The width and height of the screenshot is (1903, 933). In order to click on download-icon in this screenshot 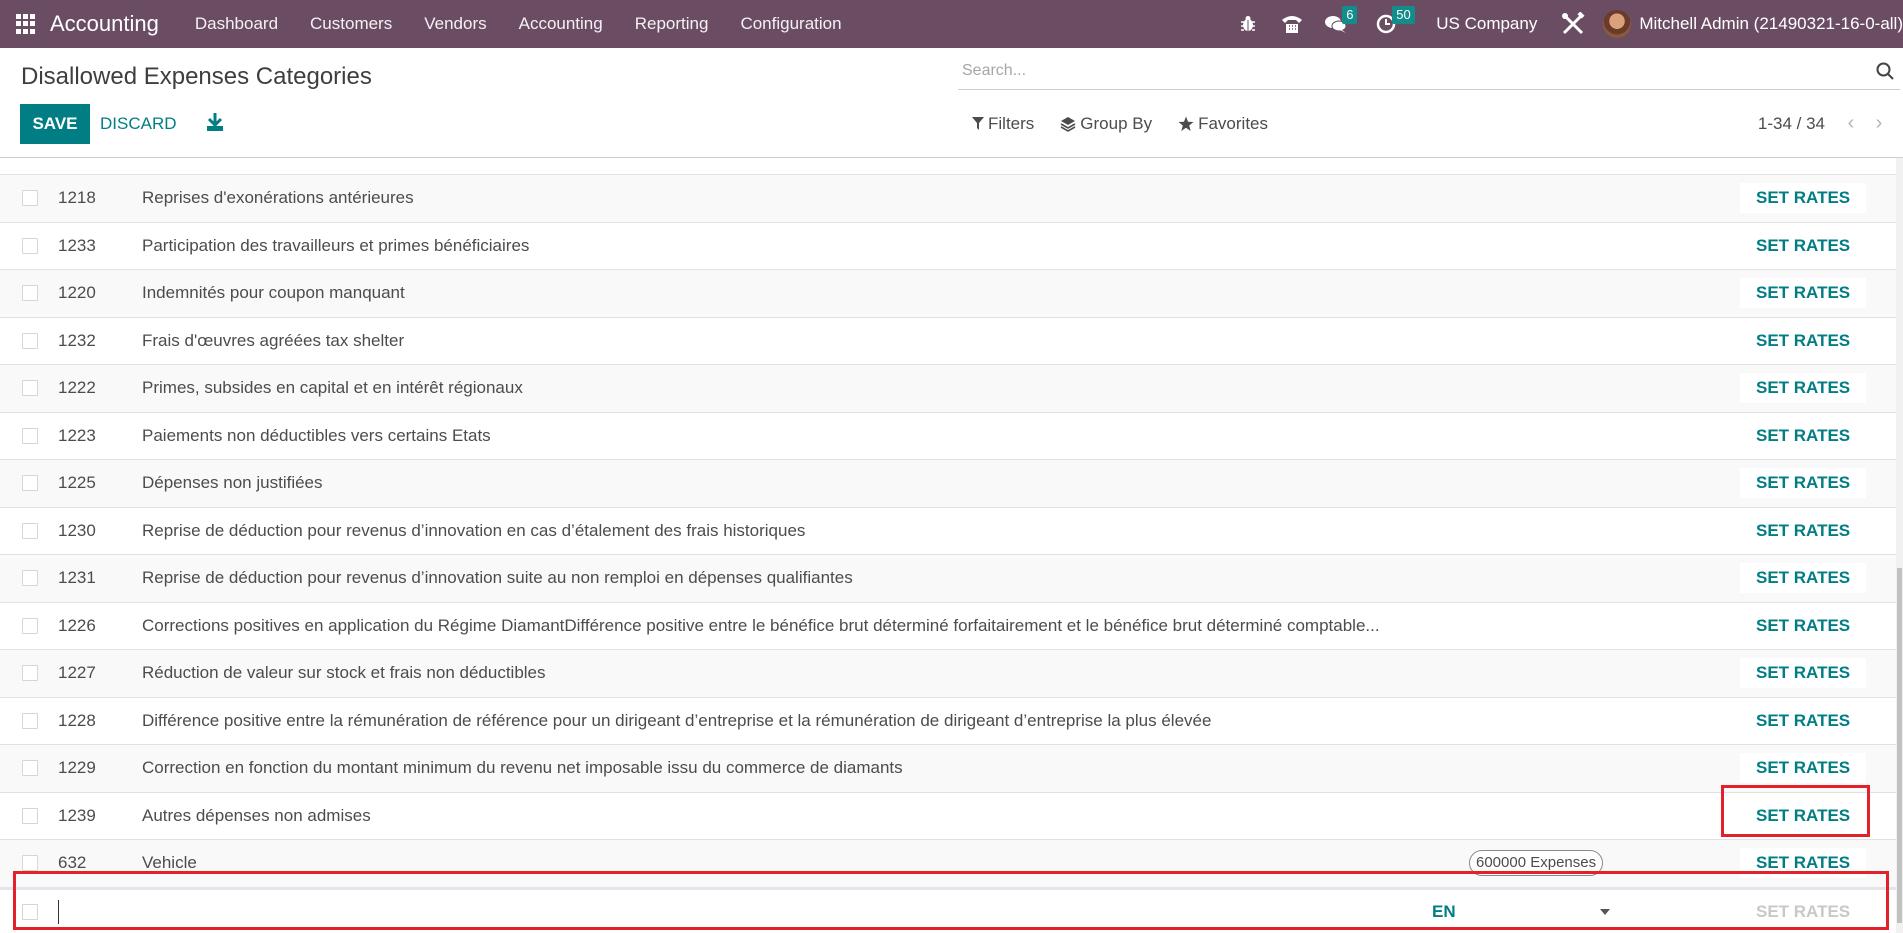, I will do `click(215, 122)`.